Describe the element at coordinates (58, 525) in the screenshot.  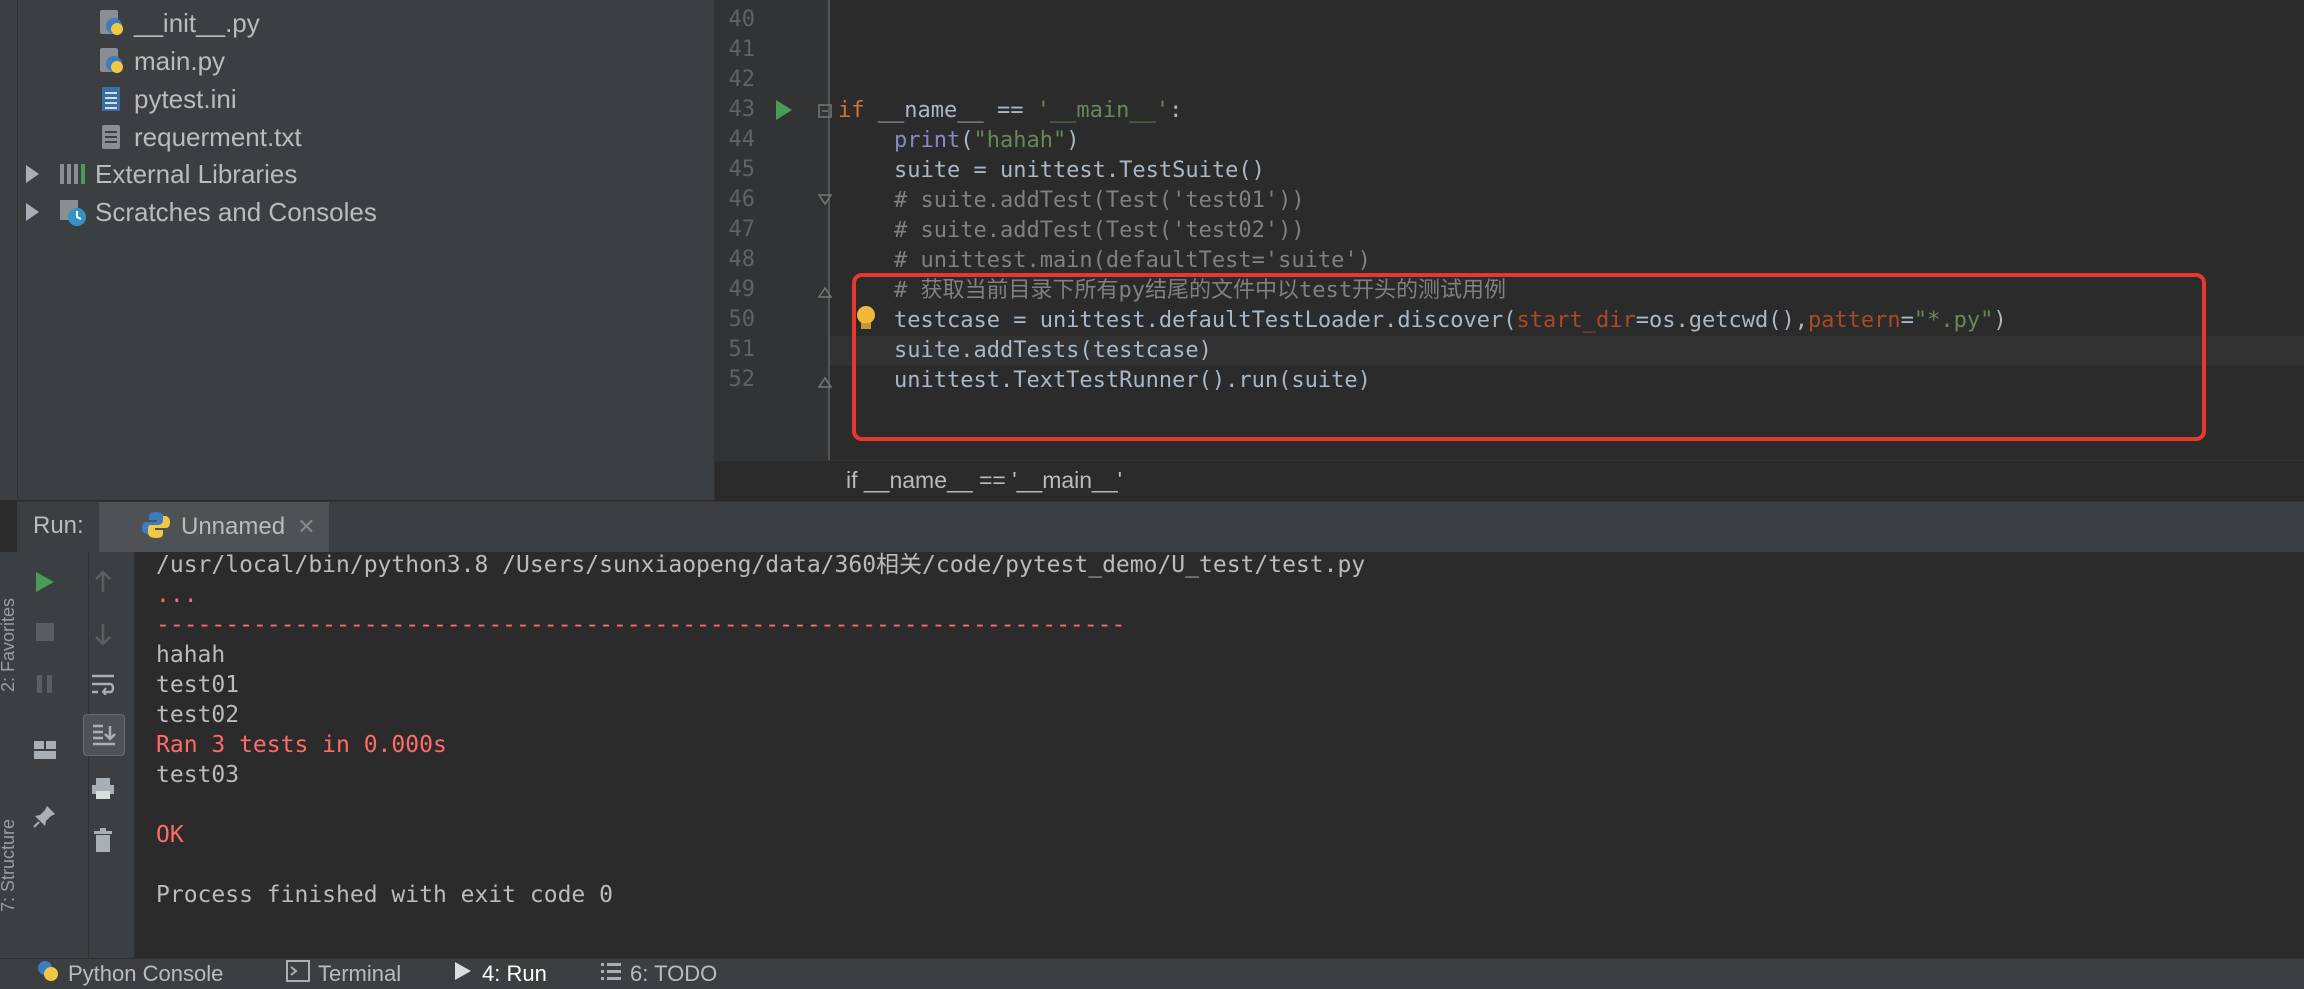
I see `run-label: Run:` at that location.